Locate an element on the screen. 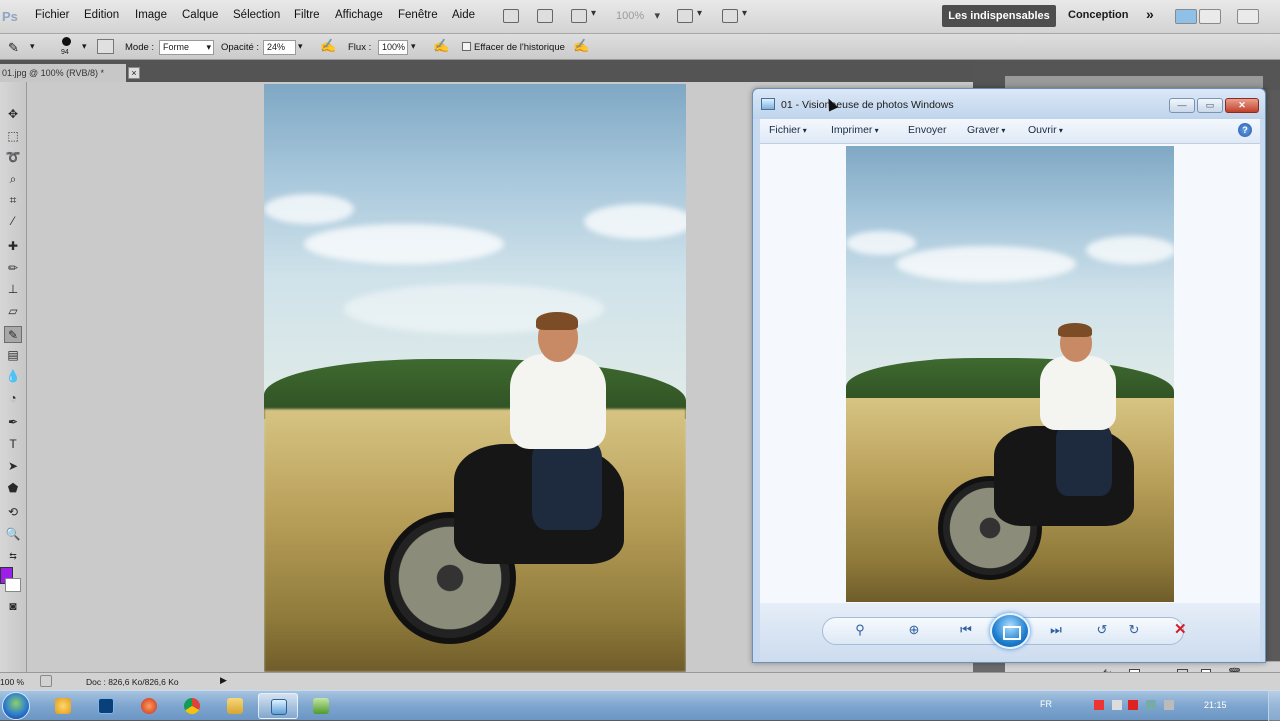  dodge-tool-icon: ◔ is located at coordinates (13, 398).